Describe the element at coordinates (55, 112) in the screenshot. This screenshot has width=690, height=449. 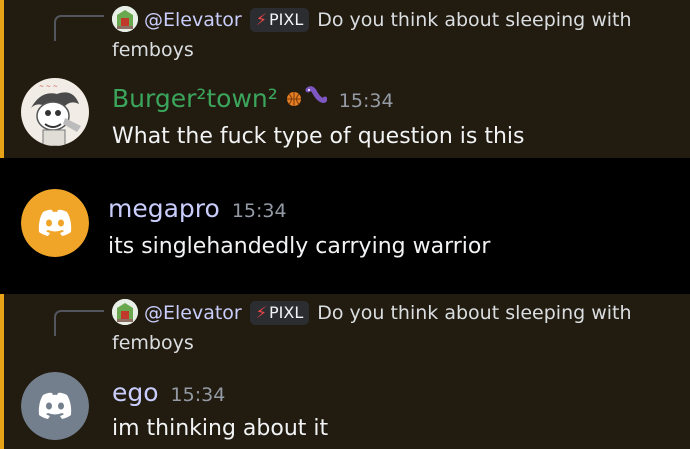
I see `avatar: ~ ~ ~` at that location.